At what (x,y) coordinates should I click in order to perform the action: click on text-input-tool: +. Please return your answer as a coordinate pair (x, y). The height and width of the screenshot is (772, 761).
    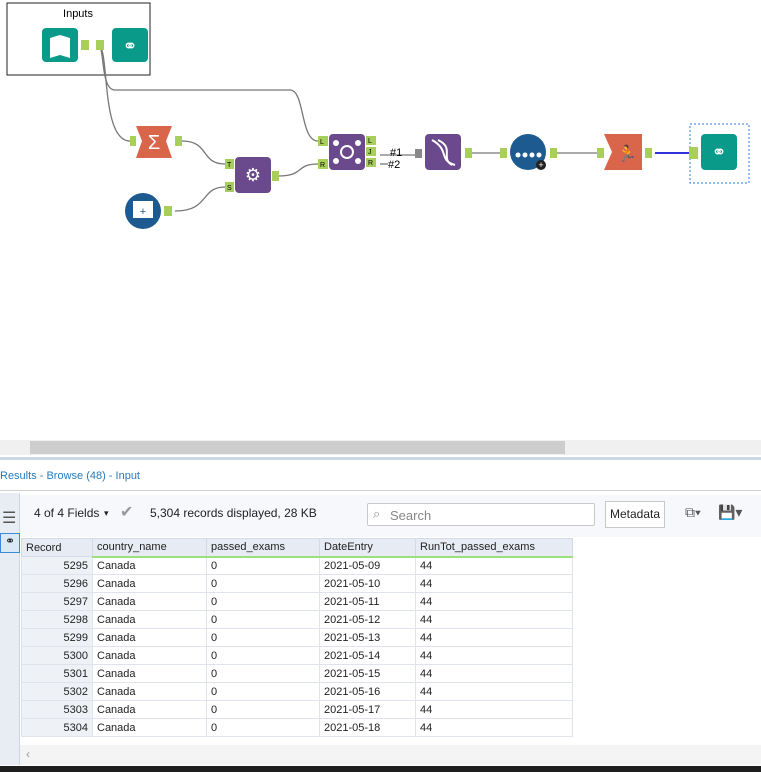
    Looking at the image, I should click on (148, 211).